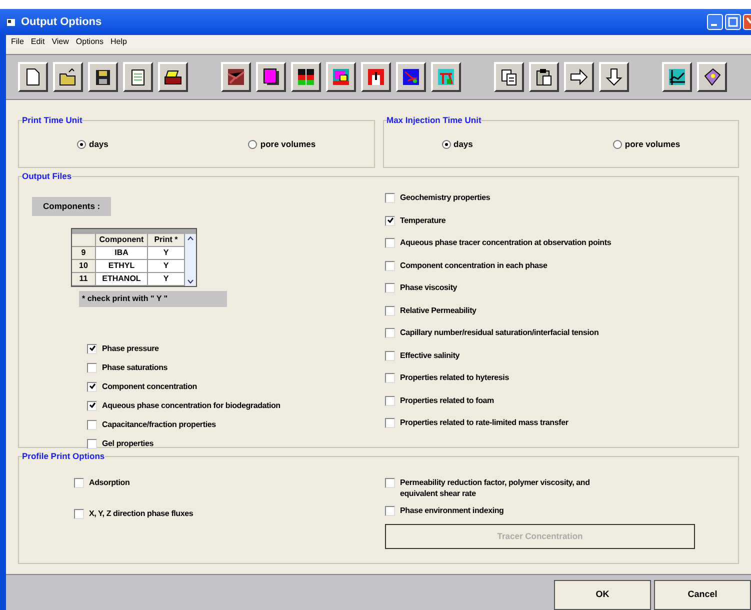 The height and width of the screenshot is (610, 751). I want to click on checkbox-label: Capillary number/residual saturation/interfacial tension, so click(499, 332).